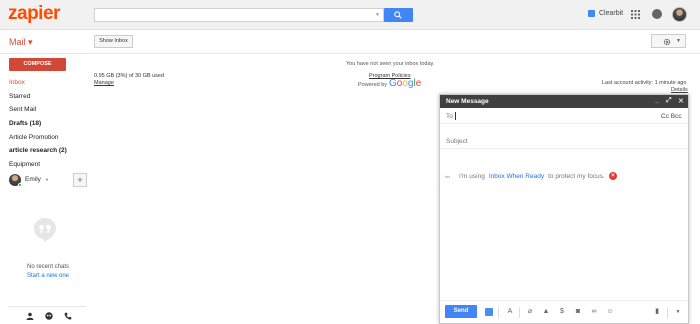  Describe the element at coordinates (390, 64) in the screenshot. I see `not-seen-inbox-notice: You have not seen your inbox today.` at that location.